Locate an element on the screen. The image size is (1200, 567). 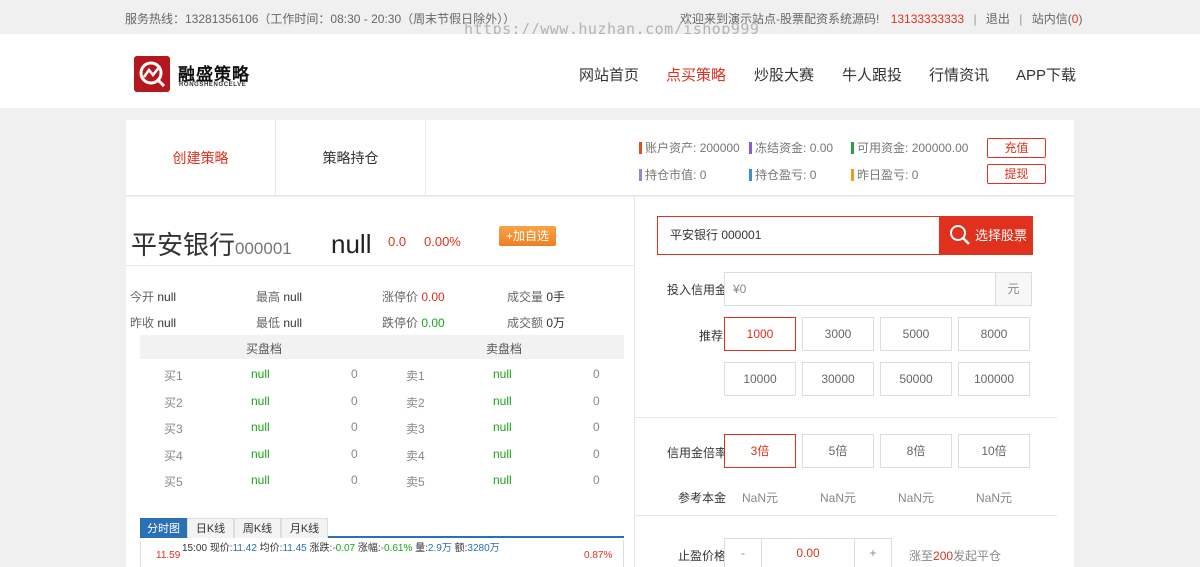
quote-amount: 成交额 0万 is located at coordinates (536, 323).